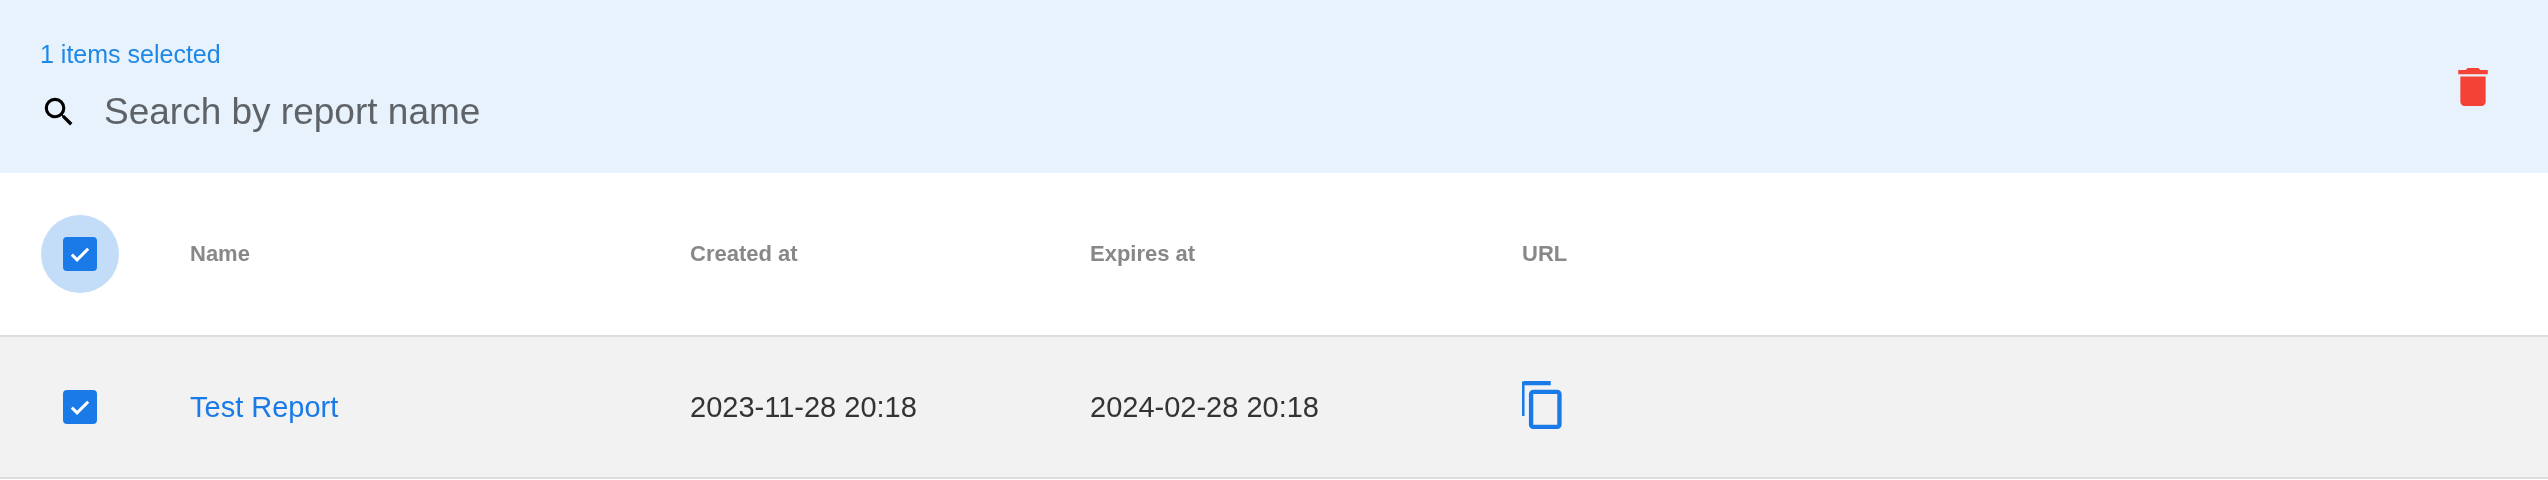 Image resolution: width=2548 pixels, height=480 pixels. What do you see at coordinates (220, 254) in the screenshot?
I see `column-header: Name` at bounding box center [220, 254].